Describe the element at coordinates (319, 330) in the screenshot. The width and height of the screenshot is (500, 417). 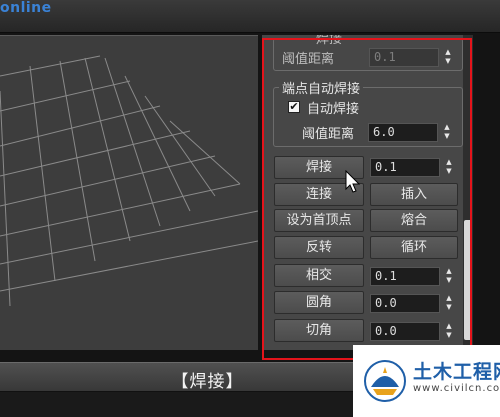
I see `chamfer-button: 切角` at that location.